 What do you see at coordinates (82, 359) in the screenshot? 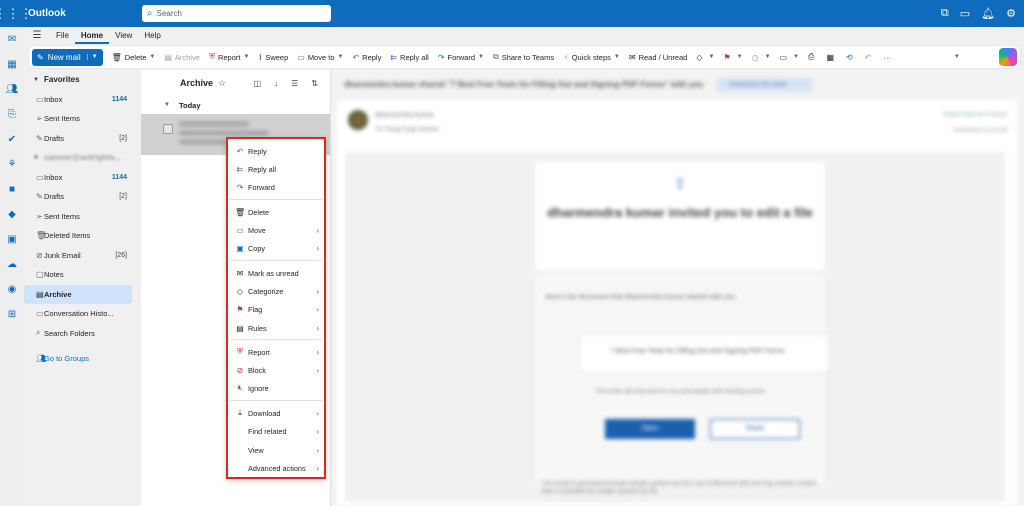
I see `go-to-groups-link: 👥︎ Go to Groups` at bounding box center [82, 359].